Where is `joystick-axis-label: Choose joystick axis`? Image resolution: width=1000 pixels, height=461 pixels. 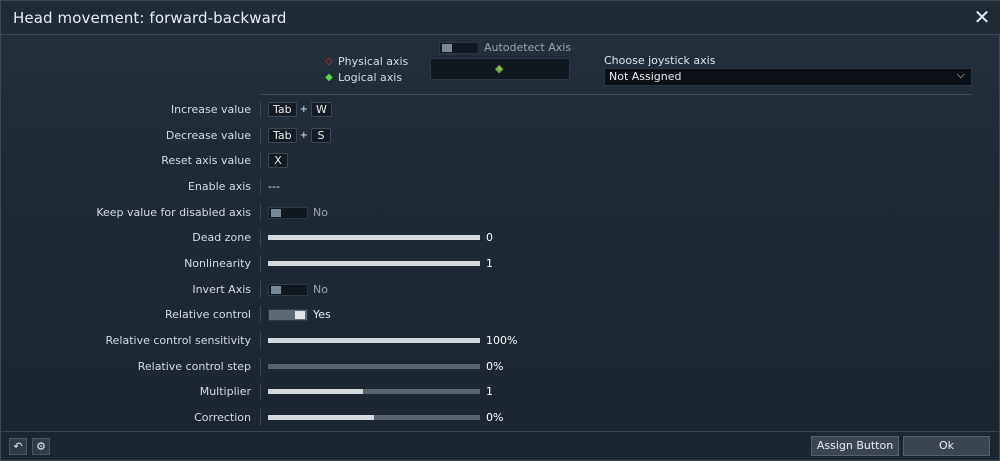
joystick-axis-label: Choose joystick axis is located at coordinates (660, 60).